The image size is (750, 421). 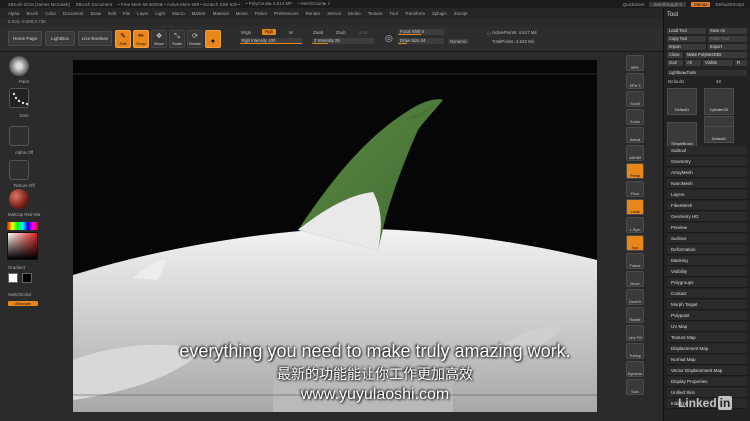 What do you see at coordinates (415, 13) in the screenshot?
I see `menu-transform: Transform` at bounding box center [415, 13].